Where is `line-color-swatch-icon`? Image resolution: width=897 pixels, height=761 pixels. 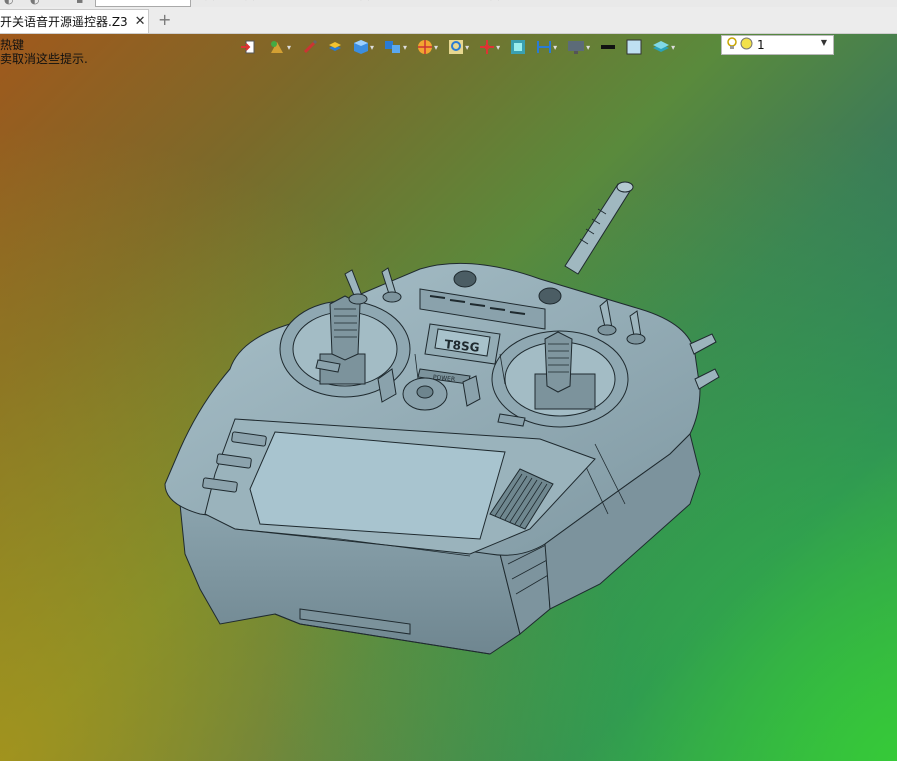 line-color-swatch-icon is located at coordinates (608, 47).